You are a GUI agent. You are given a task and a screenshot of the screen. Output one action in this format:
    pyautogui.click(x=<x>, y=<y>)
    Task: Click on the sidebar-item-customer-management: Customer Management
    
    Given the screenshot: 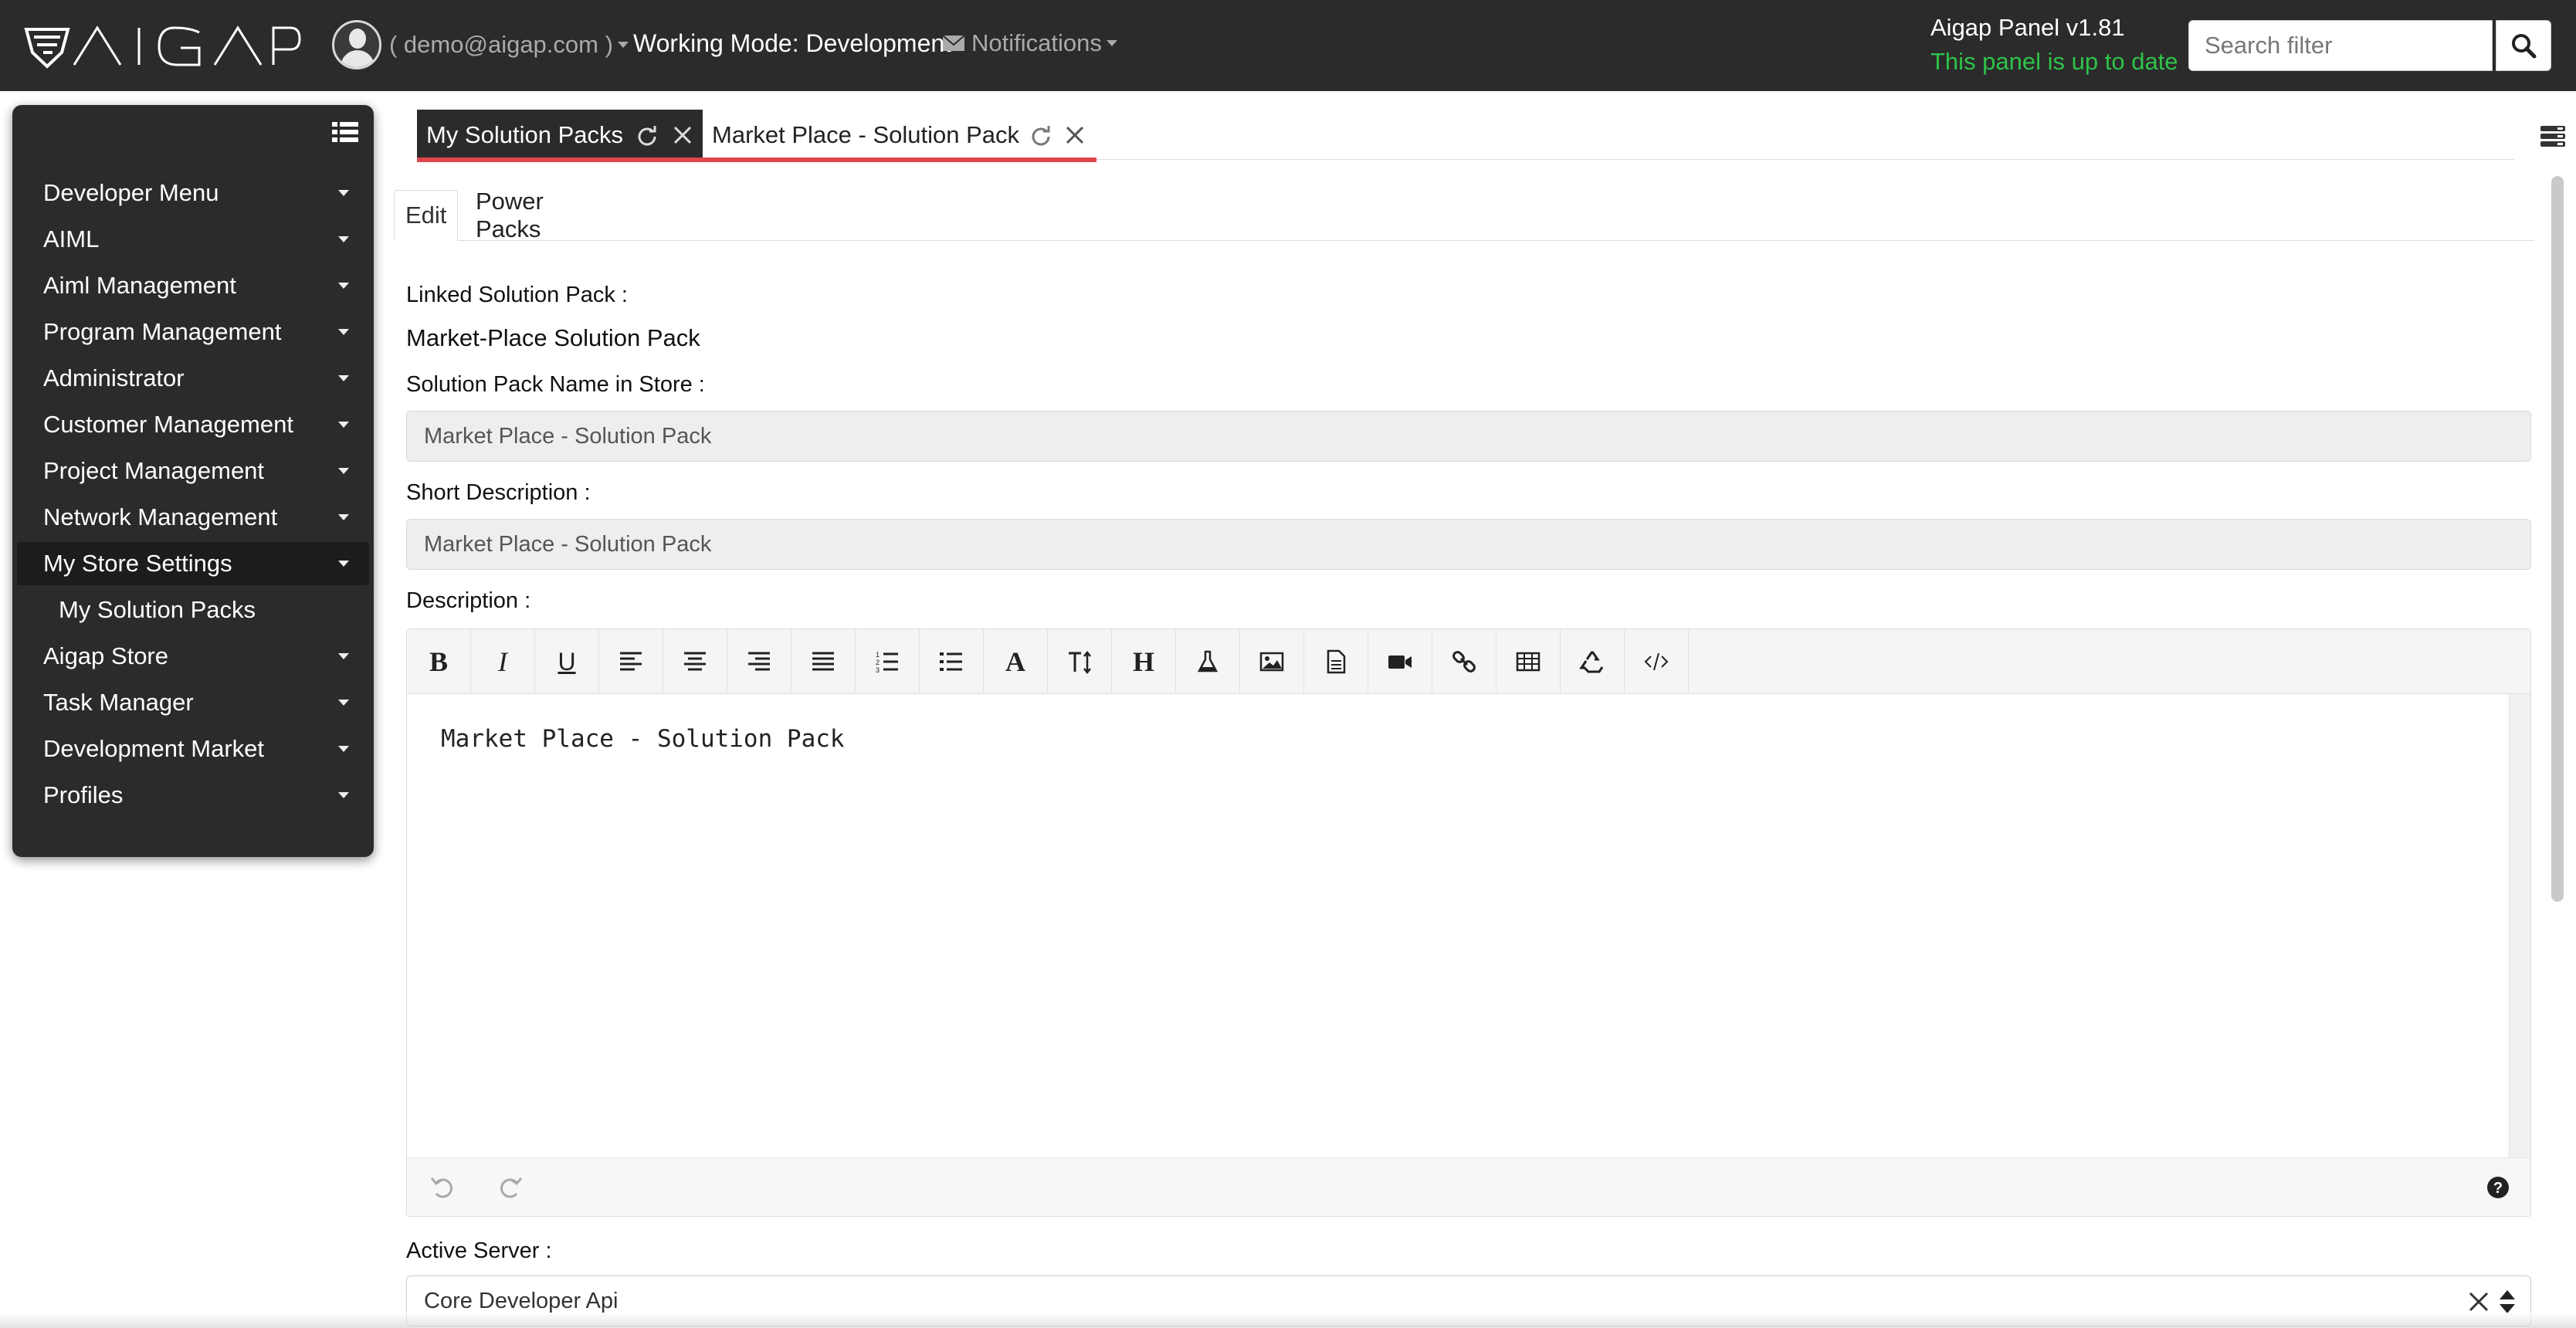 What is the action you would take?
    pyautogui.click(x=193, y=424)
    